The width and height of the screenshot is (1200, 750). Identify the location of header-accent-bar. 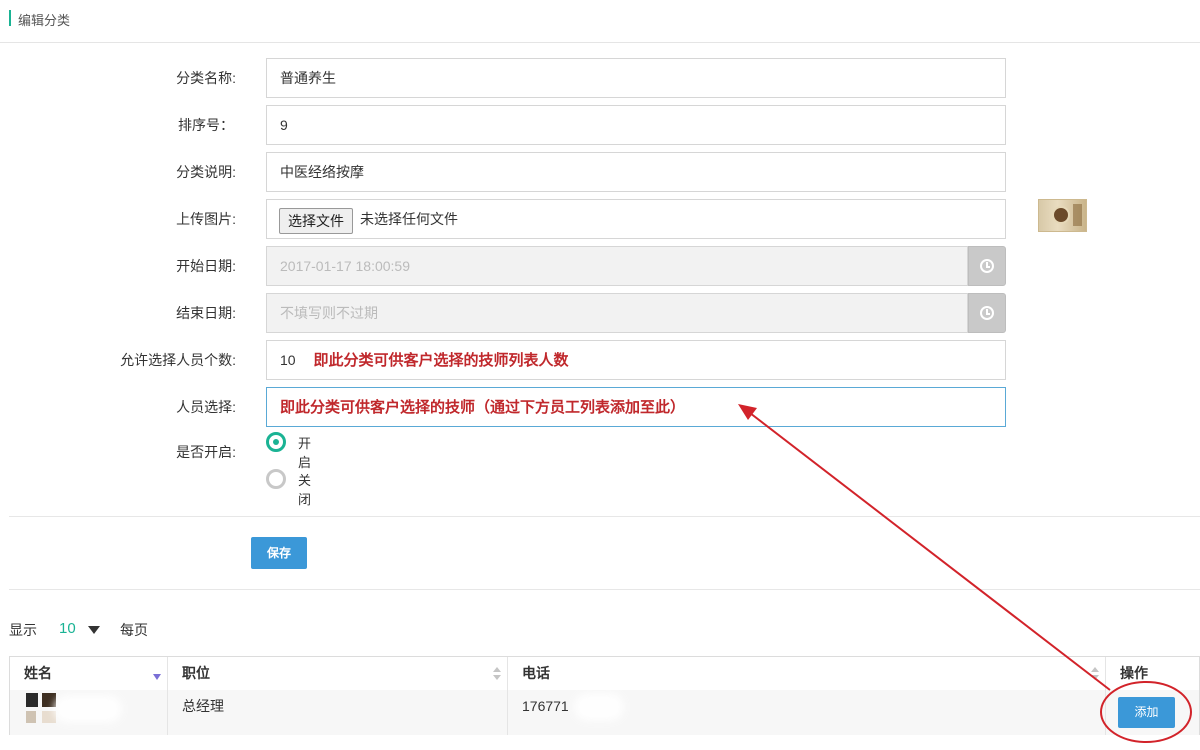
(10, 18).